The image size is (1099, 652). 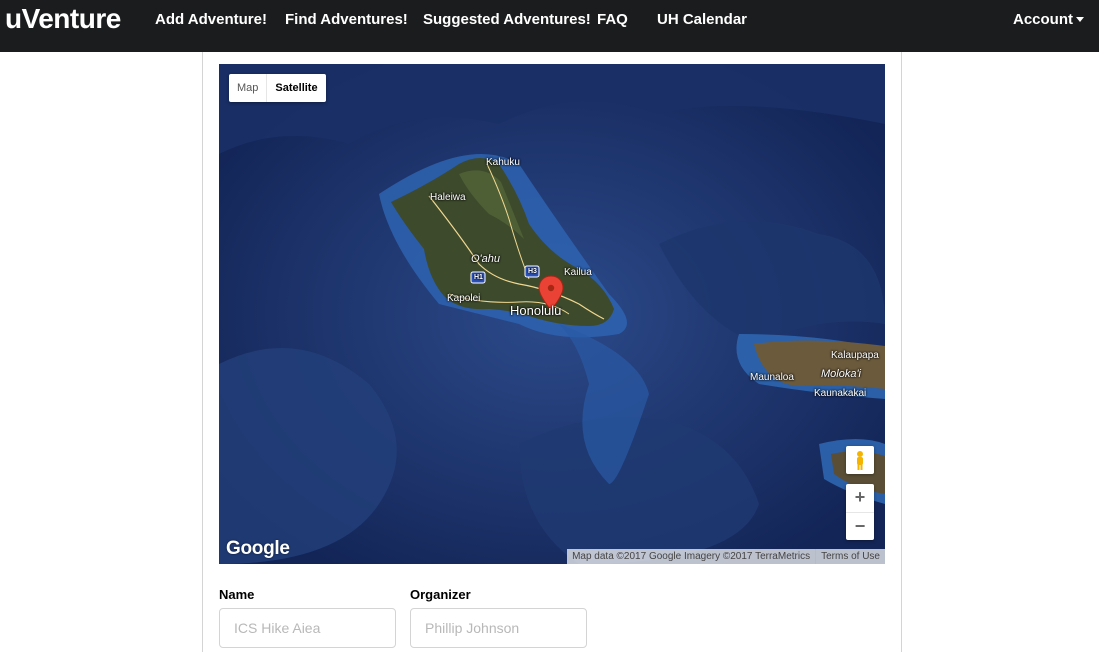 What do you see at coordinates (498, 628) in the screenshot?
I see `organizer-input` at bounding box center [498, 628].